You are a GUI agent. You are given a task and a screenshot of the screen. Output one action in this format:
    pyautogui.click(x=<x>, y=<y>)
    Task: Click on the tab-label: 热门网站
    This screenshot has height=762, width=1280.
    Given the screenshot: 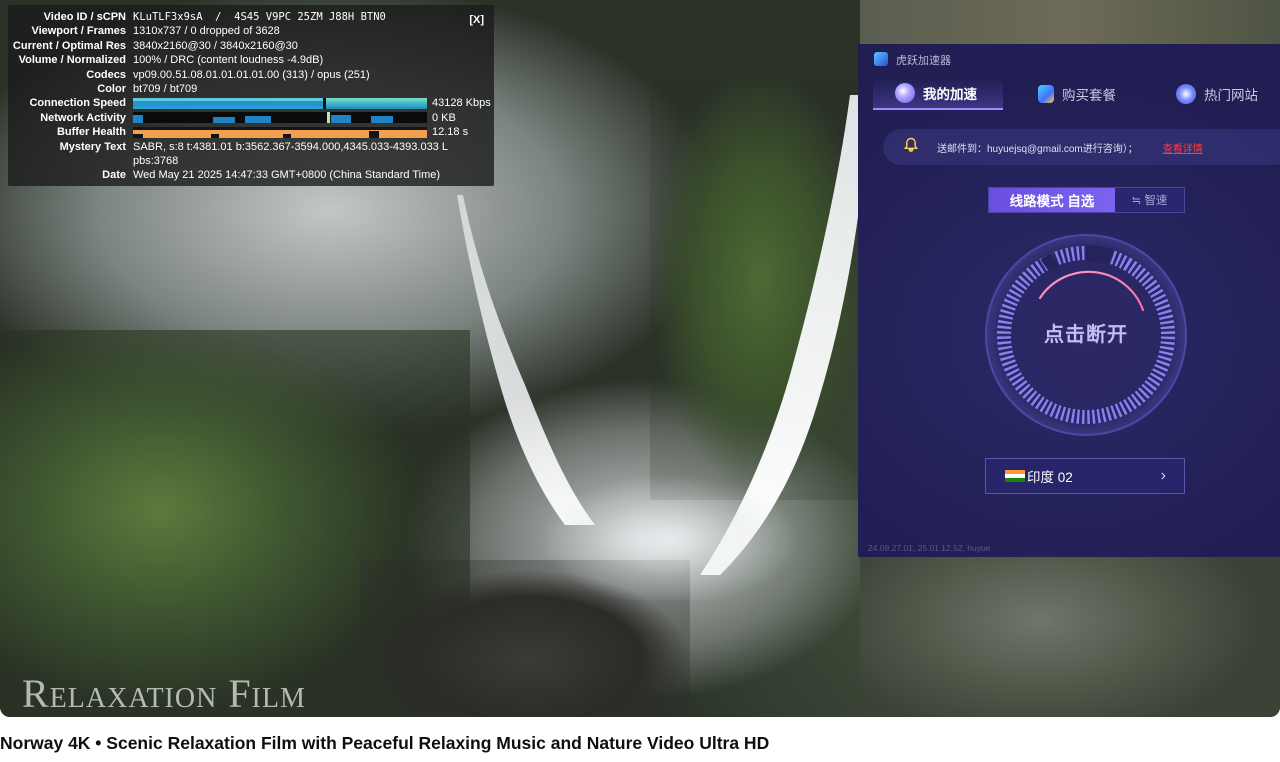 What is the action you would take?
    pyautogui.click(x=1231, y=95)
    